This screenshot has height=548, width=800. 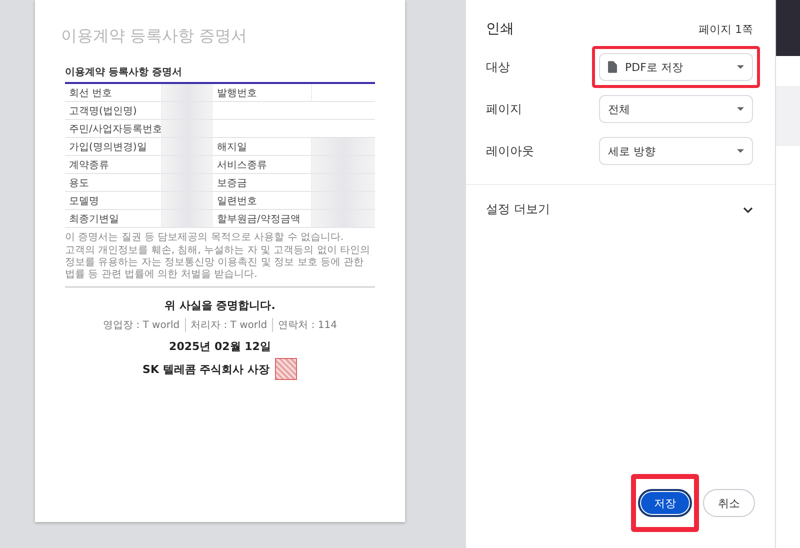 I want to click on more-settings-toggle: 설정 더보기, so click(x=619, y=209).